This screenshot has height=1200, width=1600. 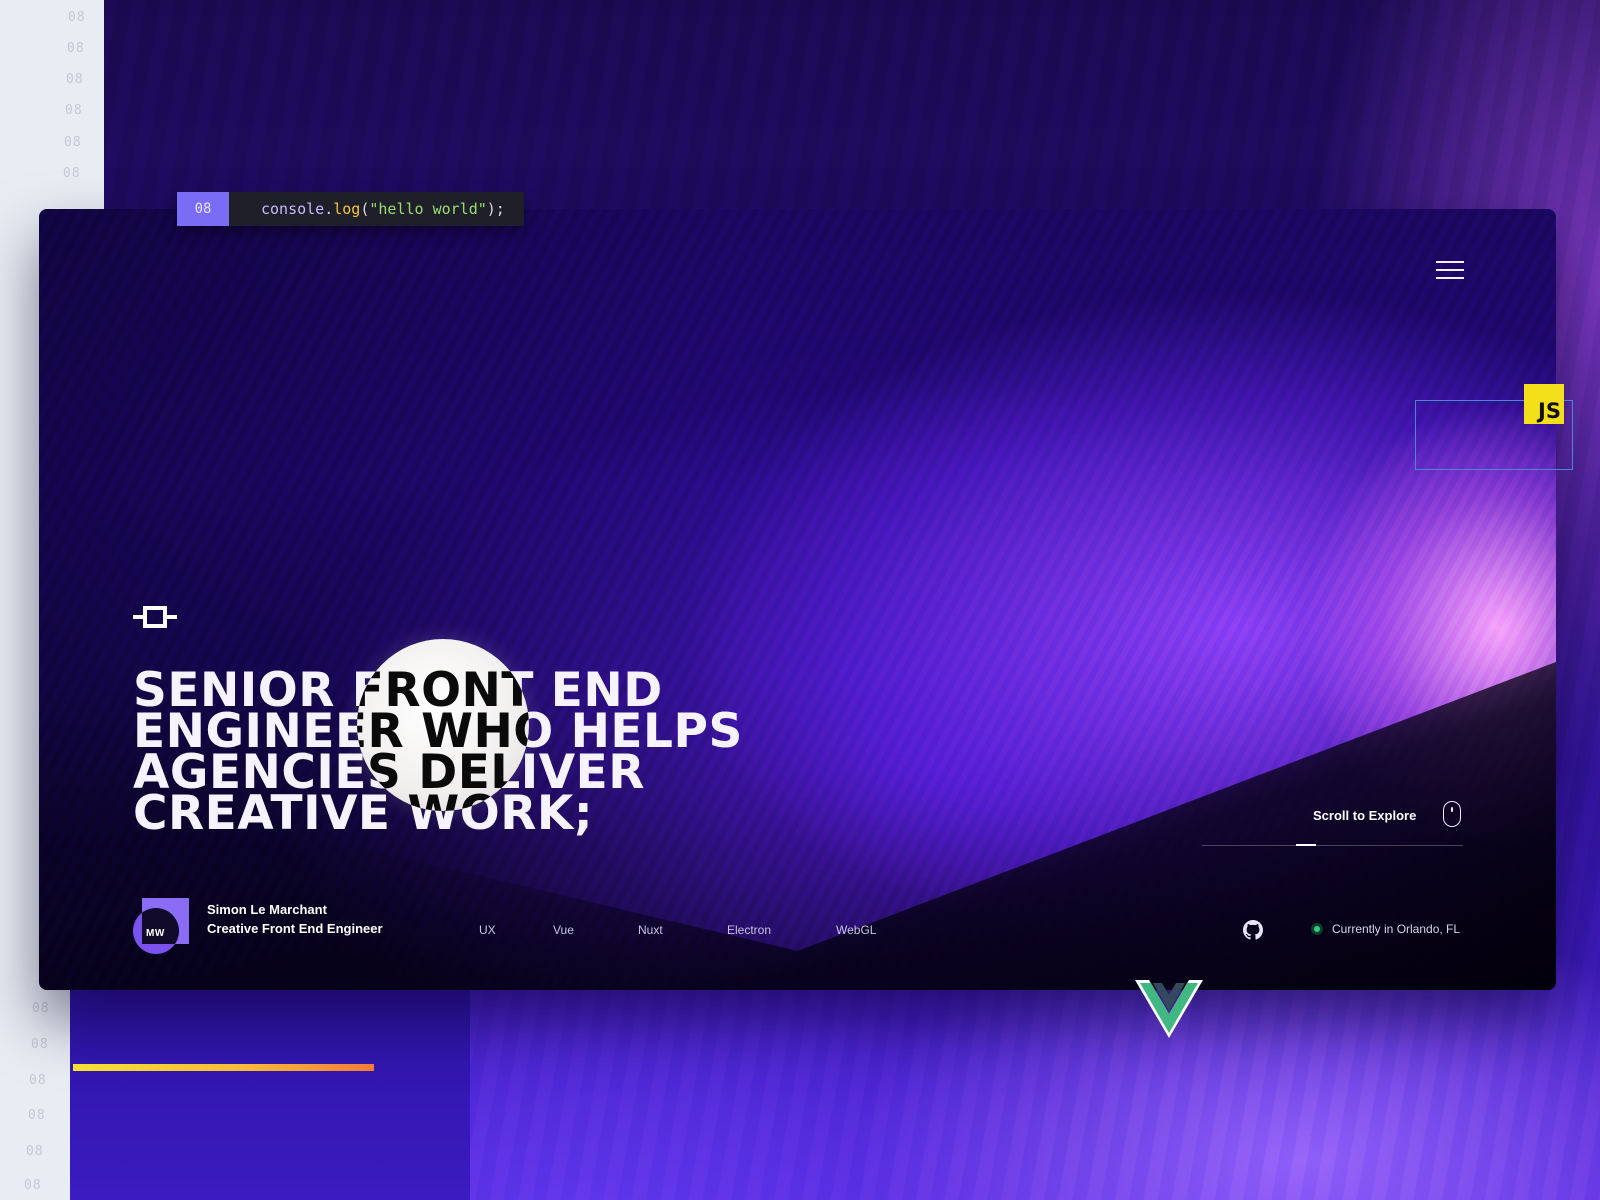 I want to click on mouse-icon, so click(x=1452, y=814).